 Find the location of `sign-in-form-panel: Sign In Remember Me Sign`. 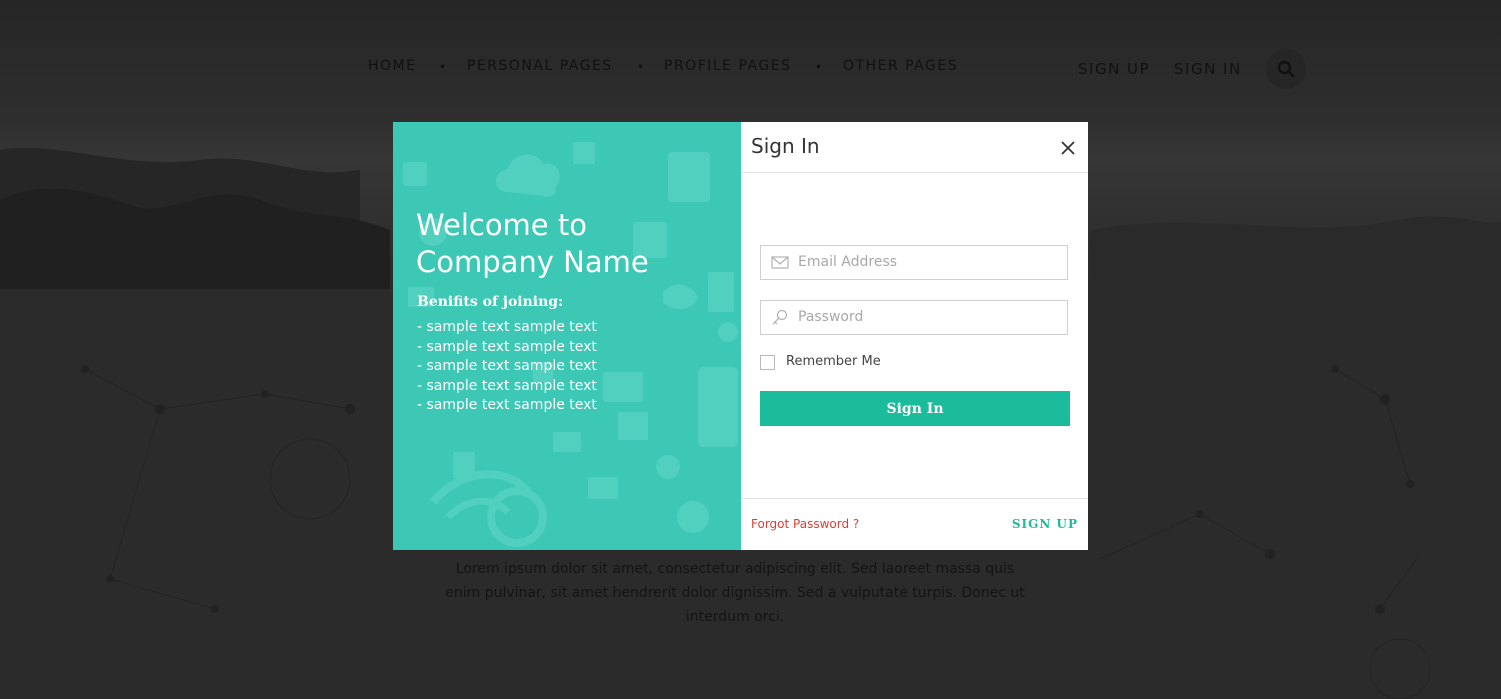

sign-in-form-panel: Sign In Remember Me Sign is located at coordinates (914, 336).